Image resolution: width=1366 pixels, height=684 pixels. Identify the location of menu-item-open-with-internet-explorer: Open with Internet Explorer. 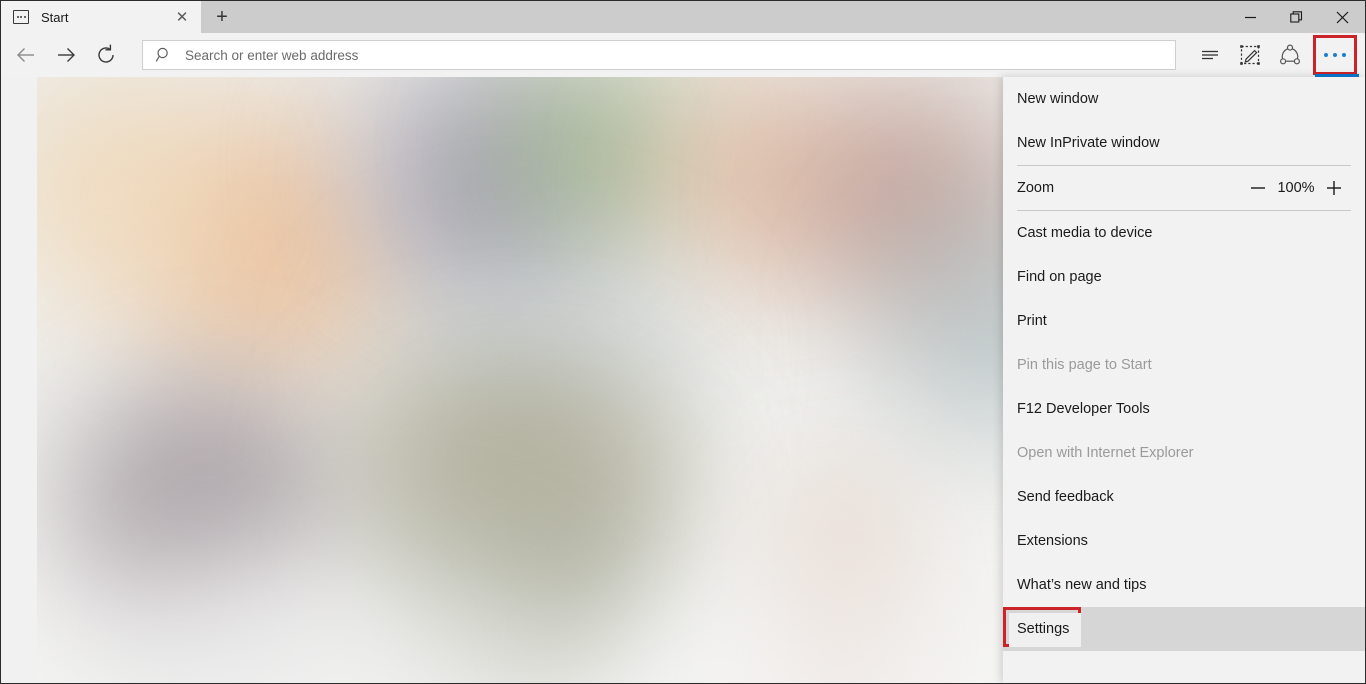
(1184, 453).